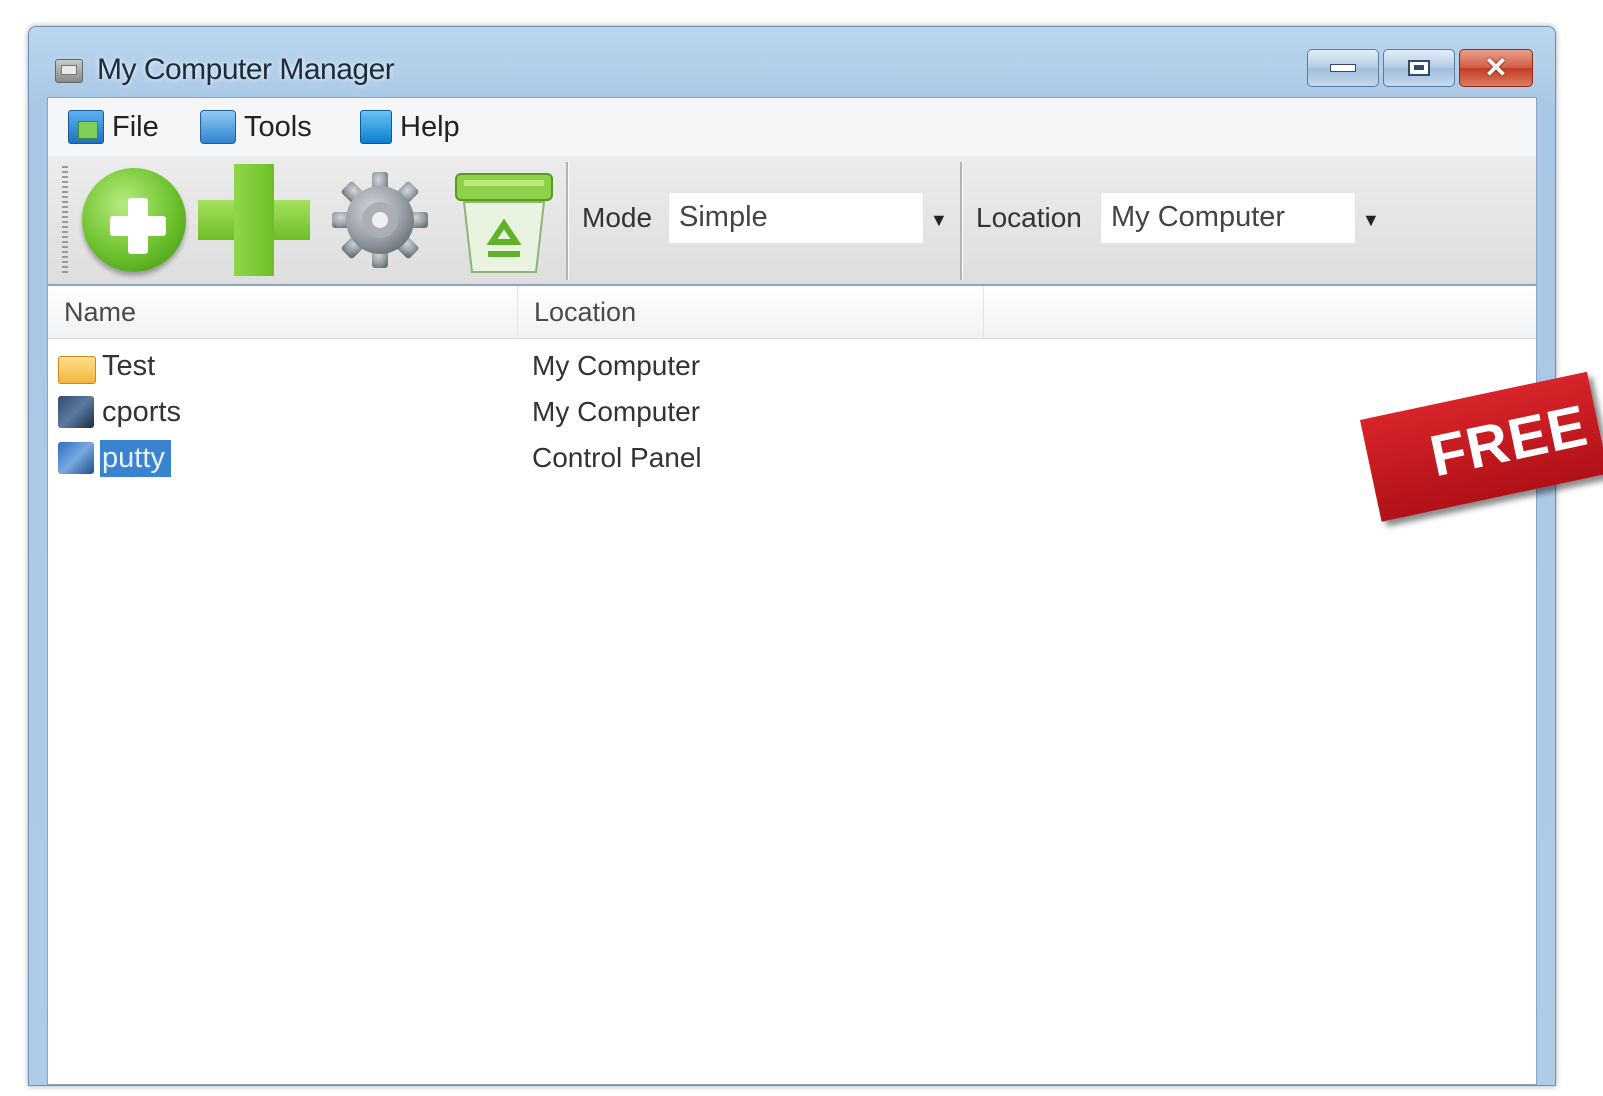 The width and height of the screenshot is (1603, 1096). What do you see at coordinates (246, 69) in the screenshot?
I see `window-title: My Computer Manager` at bounding box center [246, 69].